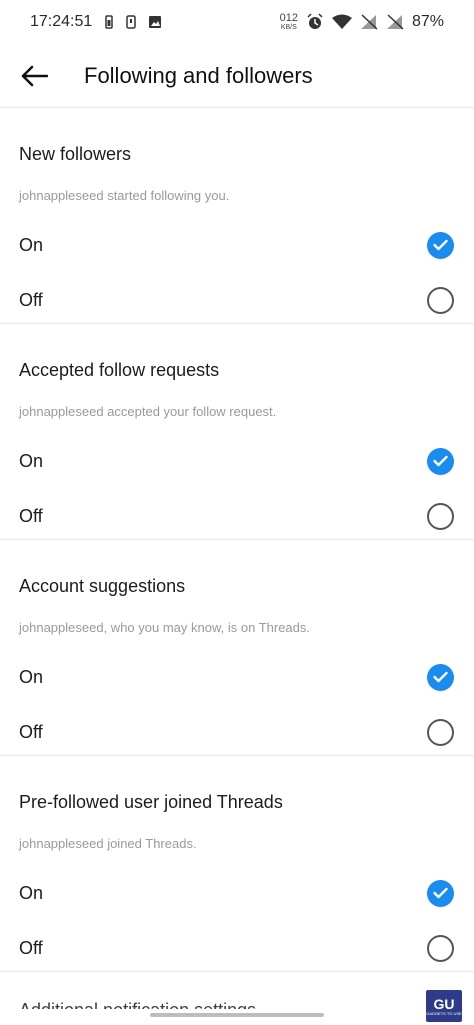 This screenshot has height=1025, width=474. I want to click on watermark-small: GADGETS TO USE, so click(444, 1013).